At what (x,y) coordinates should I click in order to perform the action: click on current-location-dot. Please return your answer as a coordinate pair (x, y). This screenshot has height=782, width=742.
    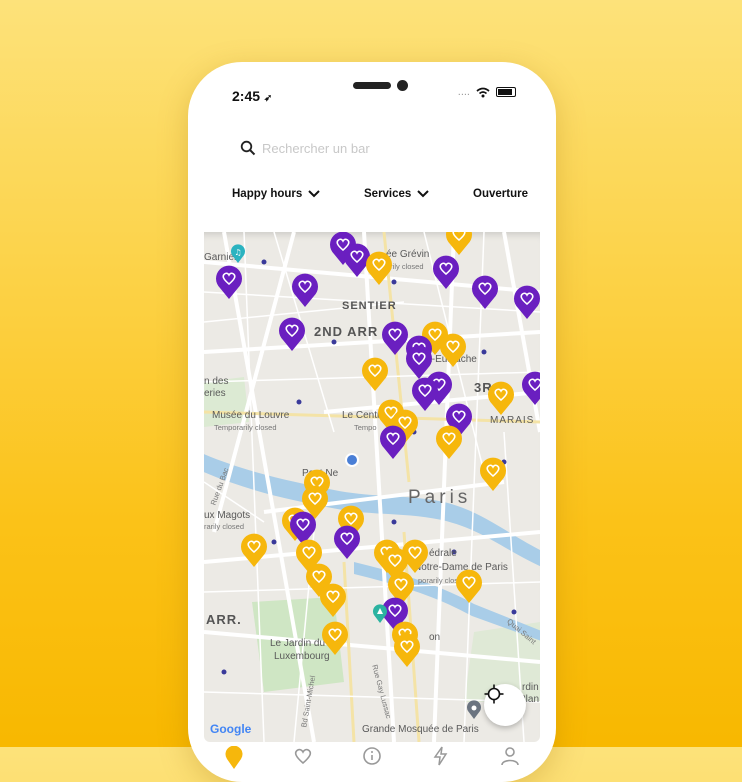
    Looking at the image, I should click on (352, 460).